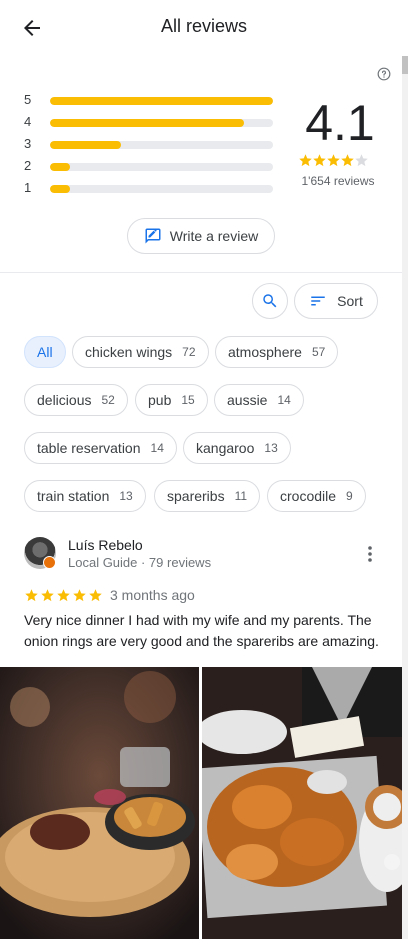 This screenshot has width=408, height=939. Describe the element at coordinates (140, 562) in the screenshot. I see `review-author-meta: Local Guide · 79 reviews` at that location.